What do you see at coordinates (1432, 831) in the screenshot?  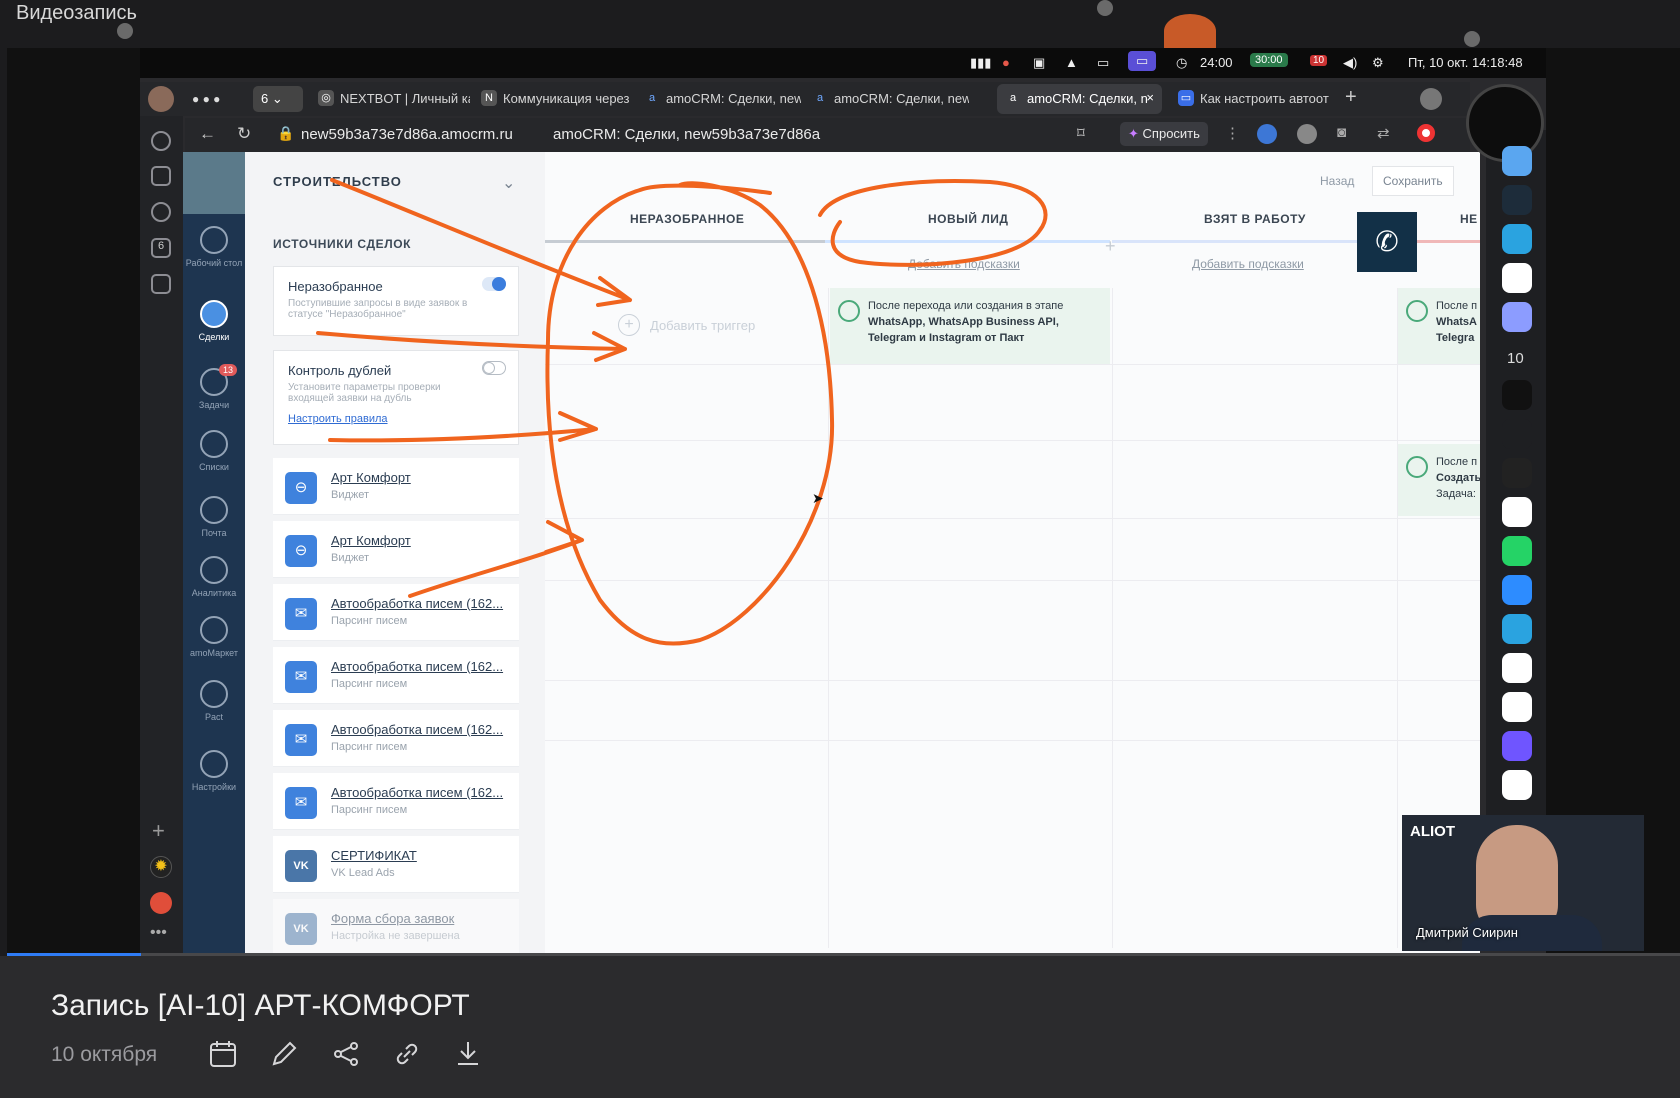 I see `aliot-logo: ALIOT` at bounding box center [1432, 831].